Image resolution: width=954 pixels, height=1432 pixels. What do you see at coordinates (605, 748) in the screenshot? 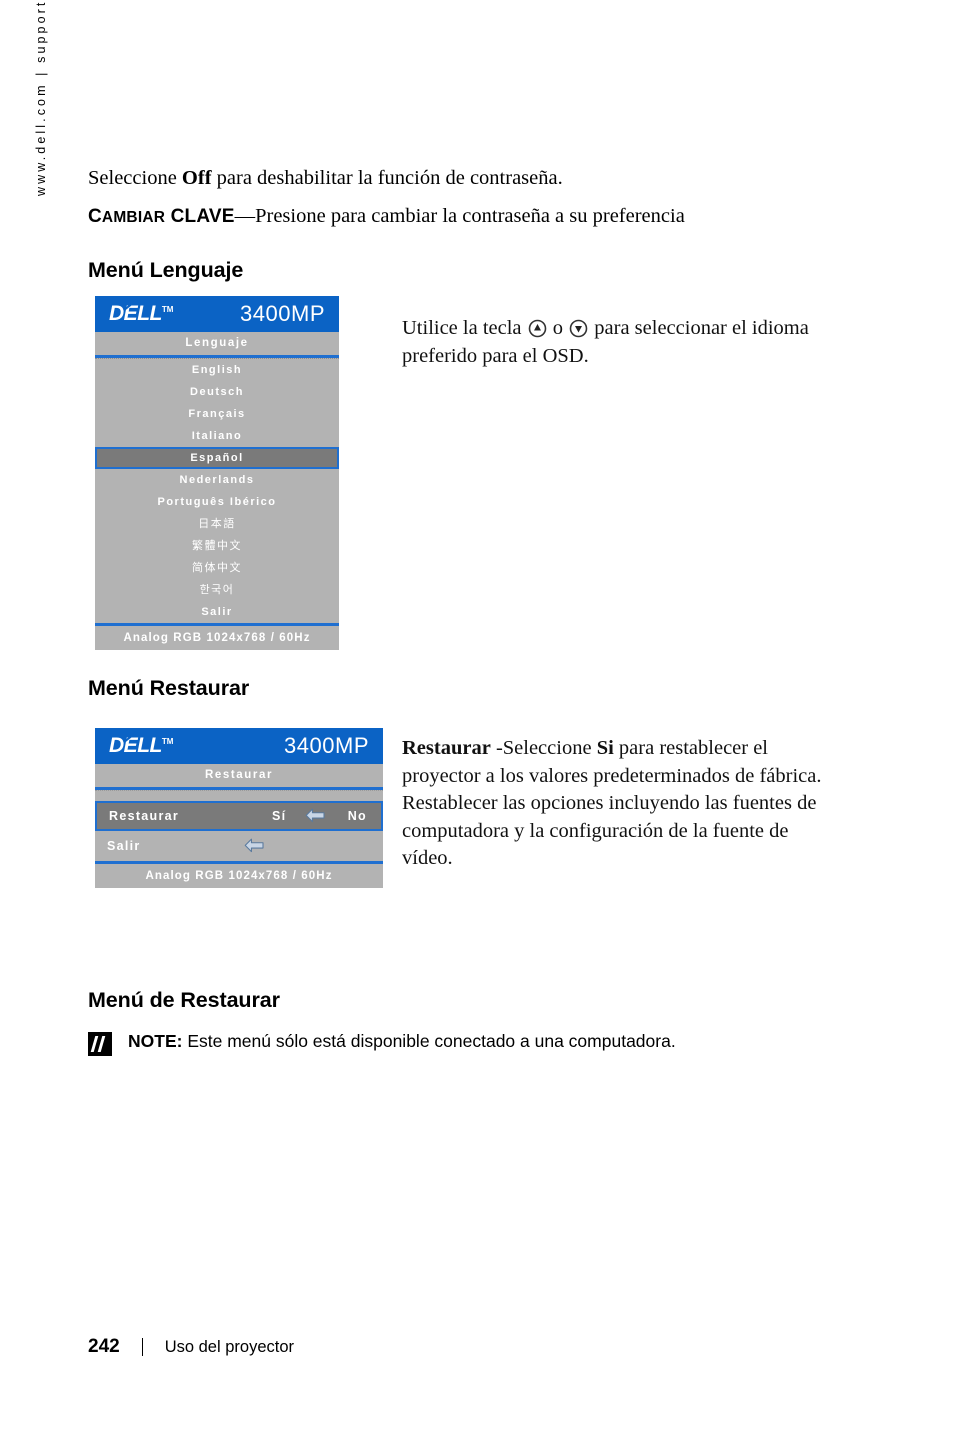
I see `restore-text-bold-si: Si` at bounding box center [605, 748].